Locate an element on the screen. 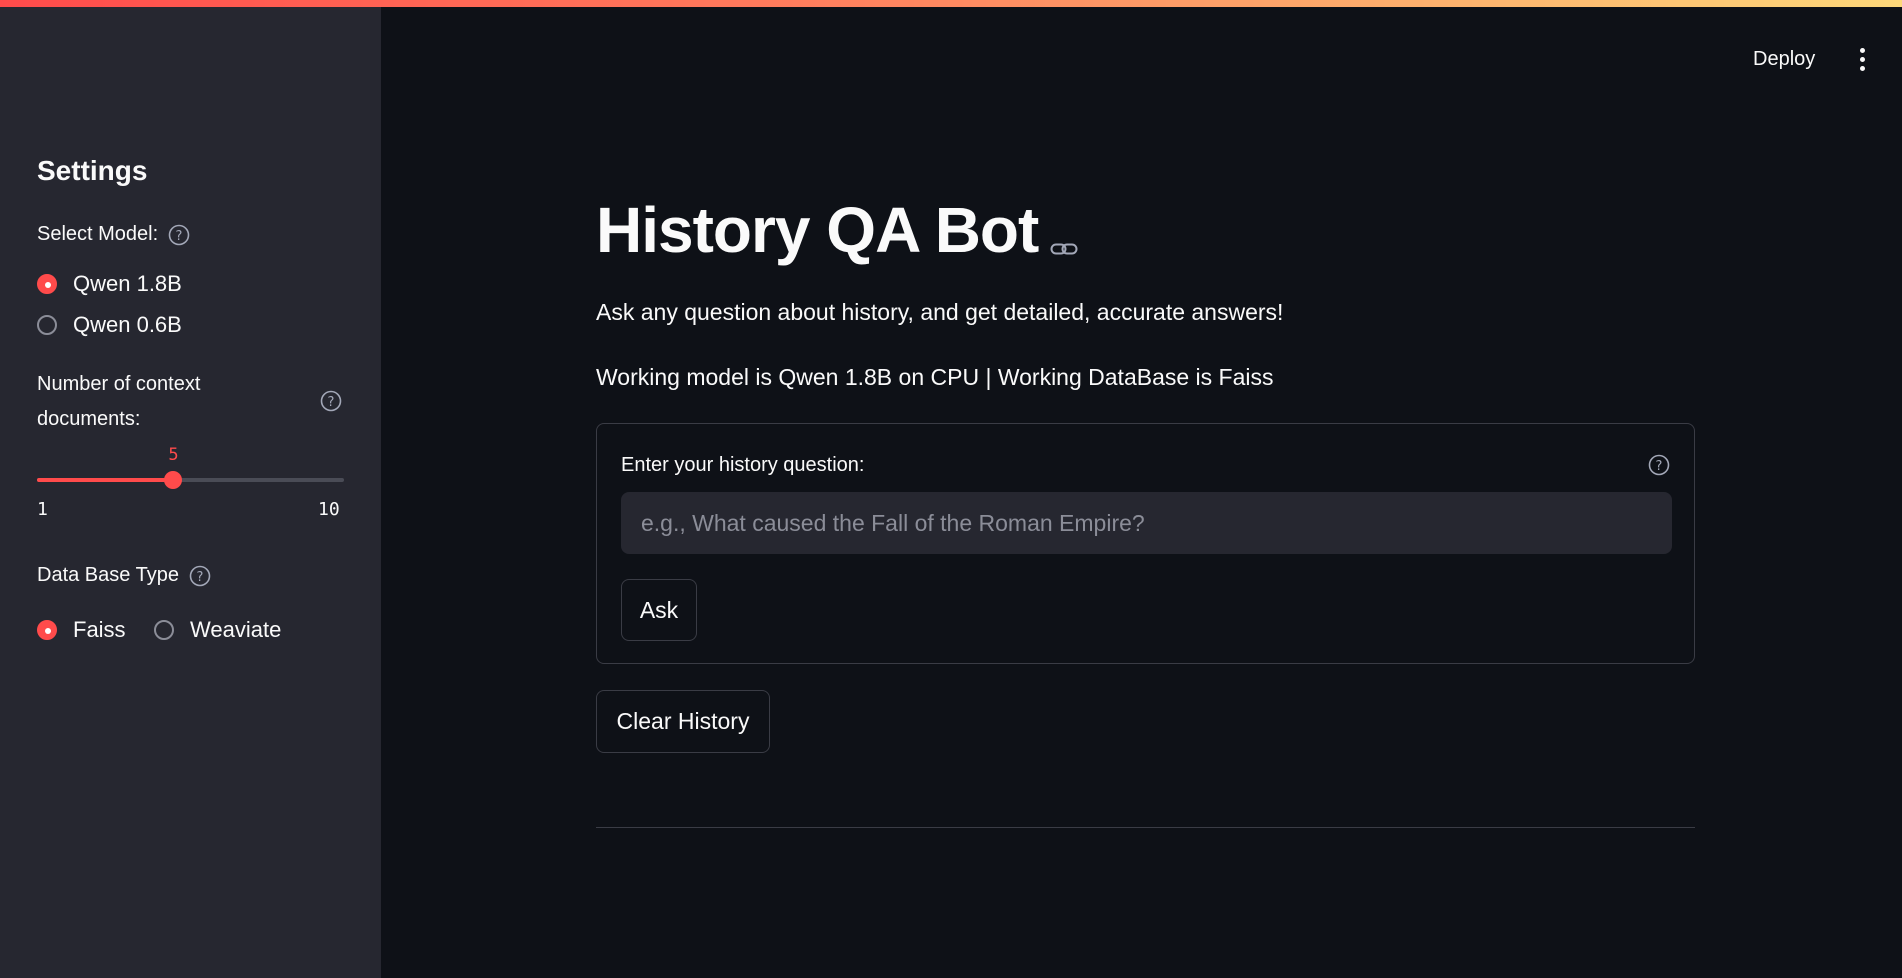 Image resolution: width=1902 pixels, height=978 pixels. radio-option-weaviate: Weaviate is located at coordinates (217, 630).